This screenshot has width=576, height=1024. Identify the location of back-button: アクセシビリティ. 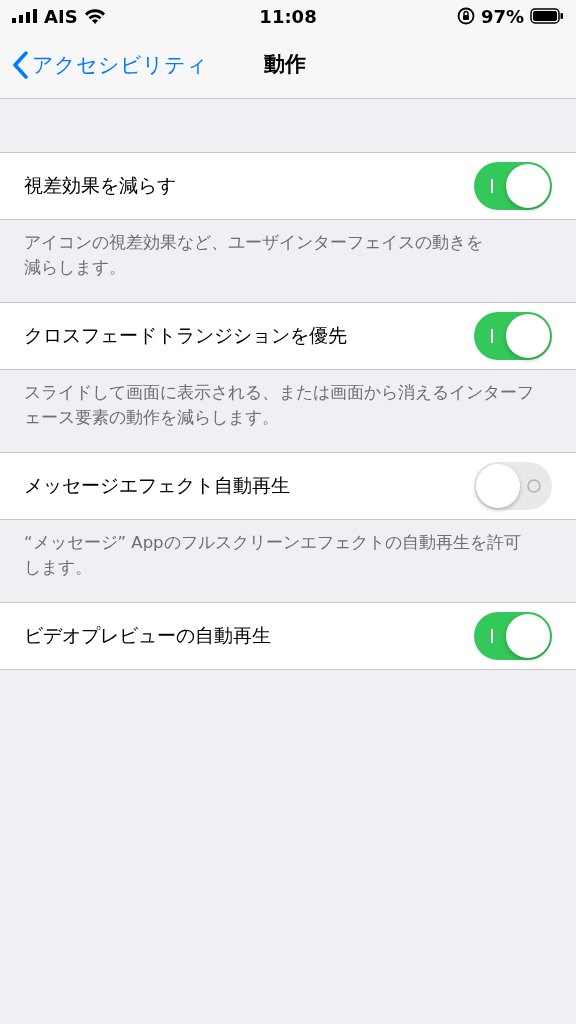
(104, 65).